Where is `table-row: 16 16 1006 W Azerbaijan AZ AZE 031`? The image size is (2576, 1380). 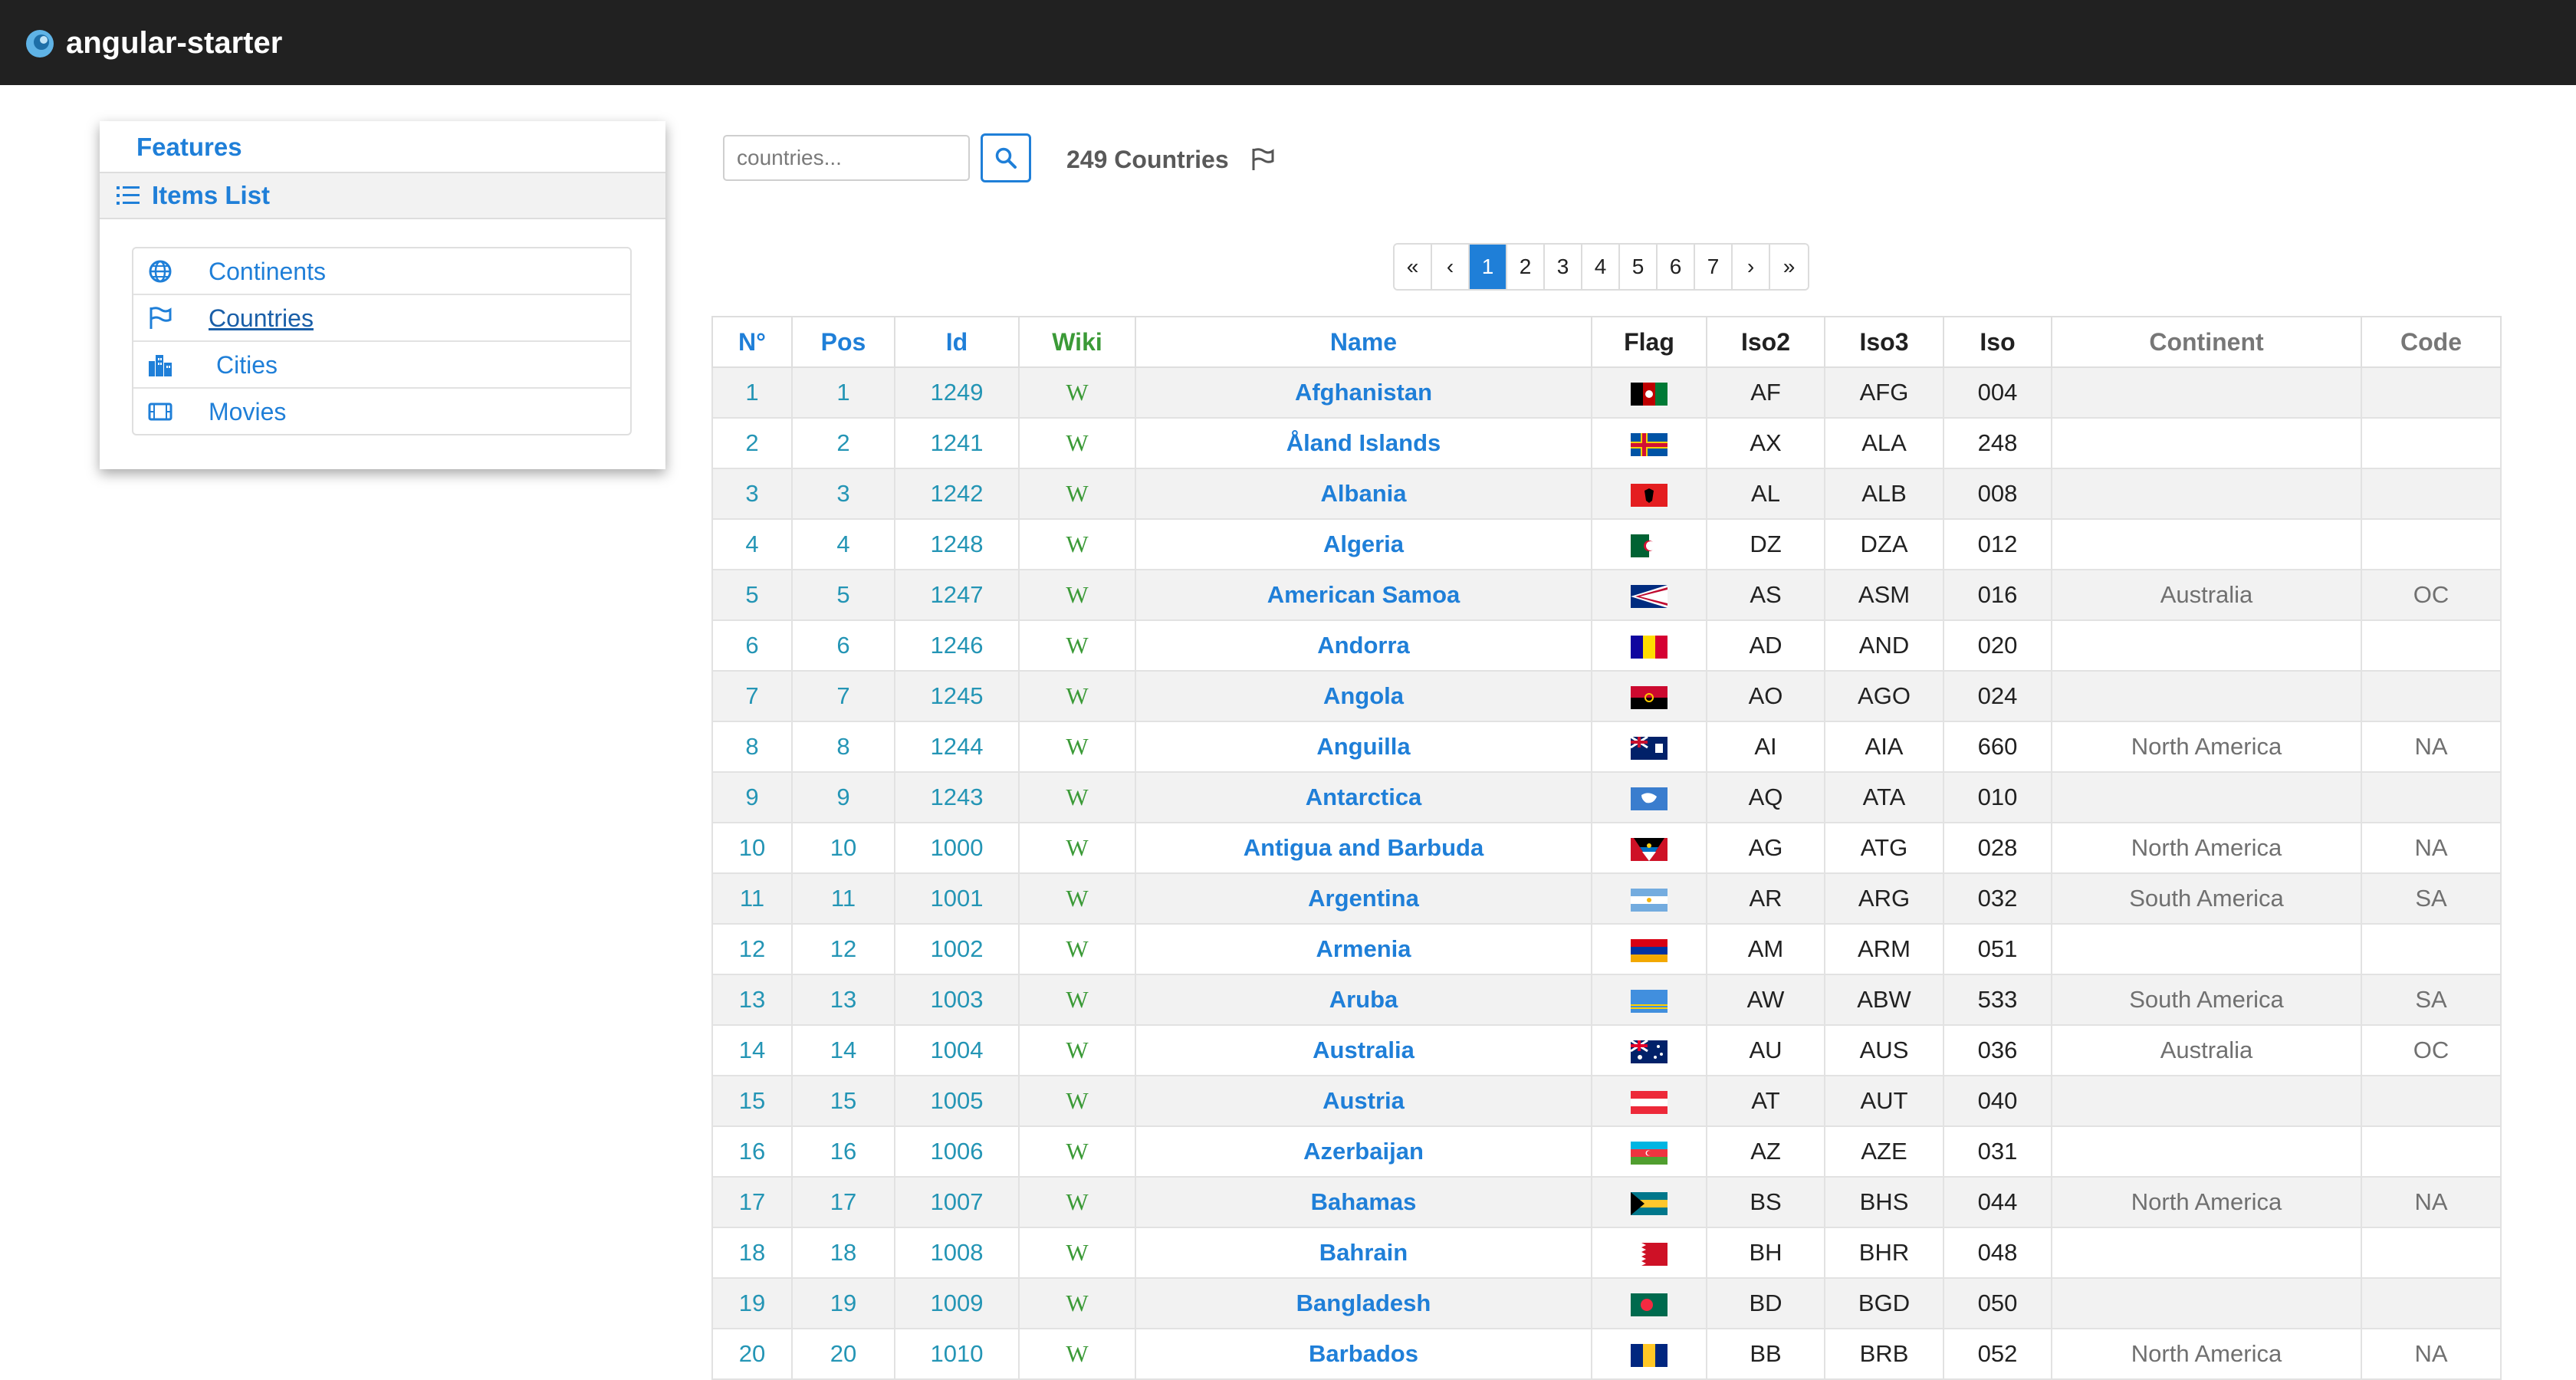 table-row: 16 16 1006 W Azerbaijan AZ AZE 031 is located at coordinates (1606, 1152).